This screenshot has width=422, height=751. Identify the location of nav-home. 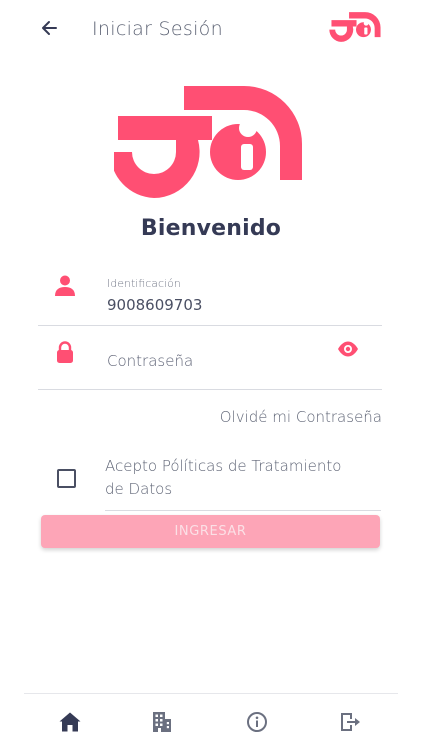
(70, 722).